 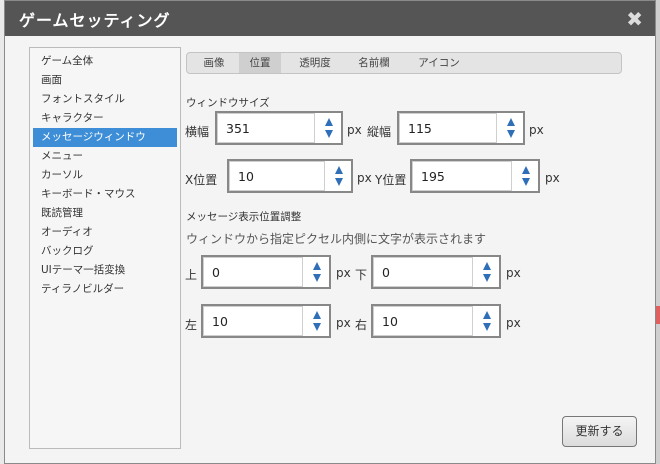 I want to click on sidebar-item: UIテーマ一括変換, so click(x=105, y=270).